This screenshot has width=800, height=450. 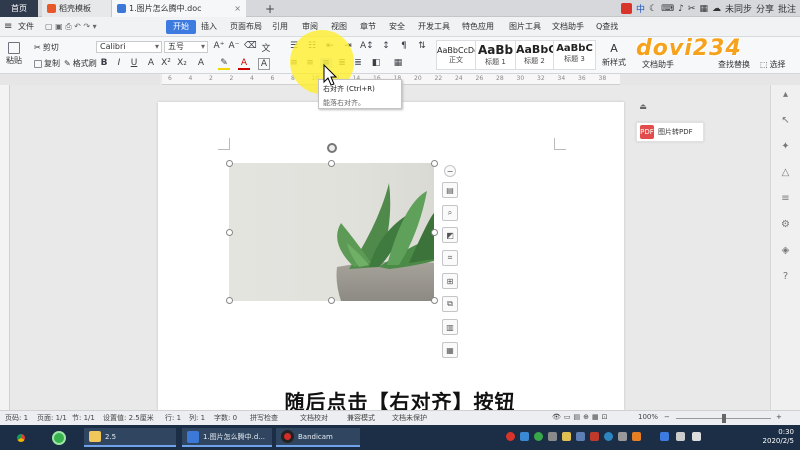 What do you see at coordinates (376, 63) in the screenshot?
I see `shading-icon: ◧` at bounding box center [376, 63].